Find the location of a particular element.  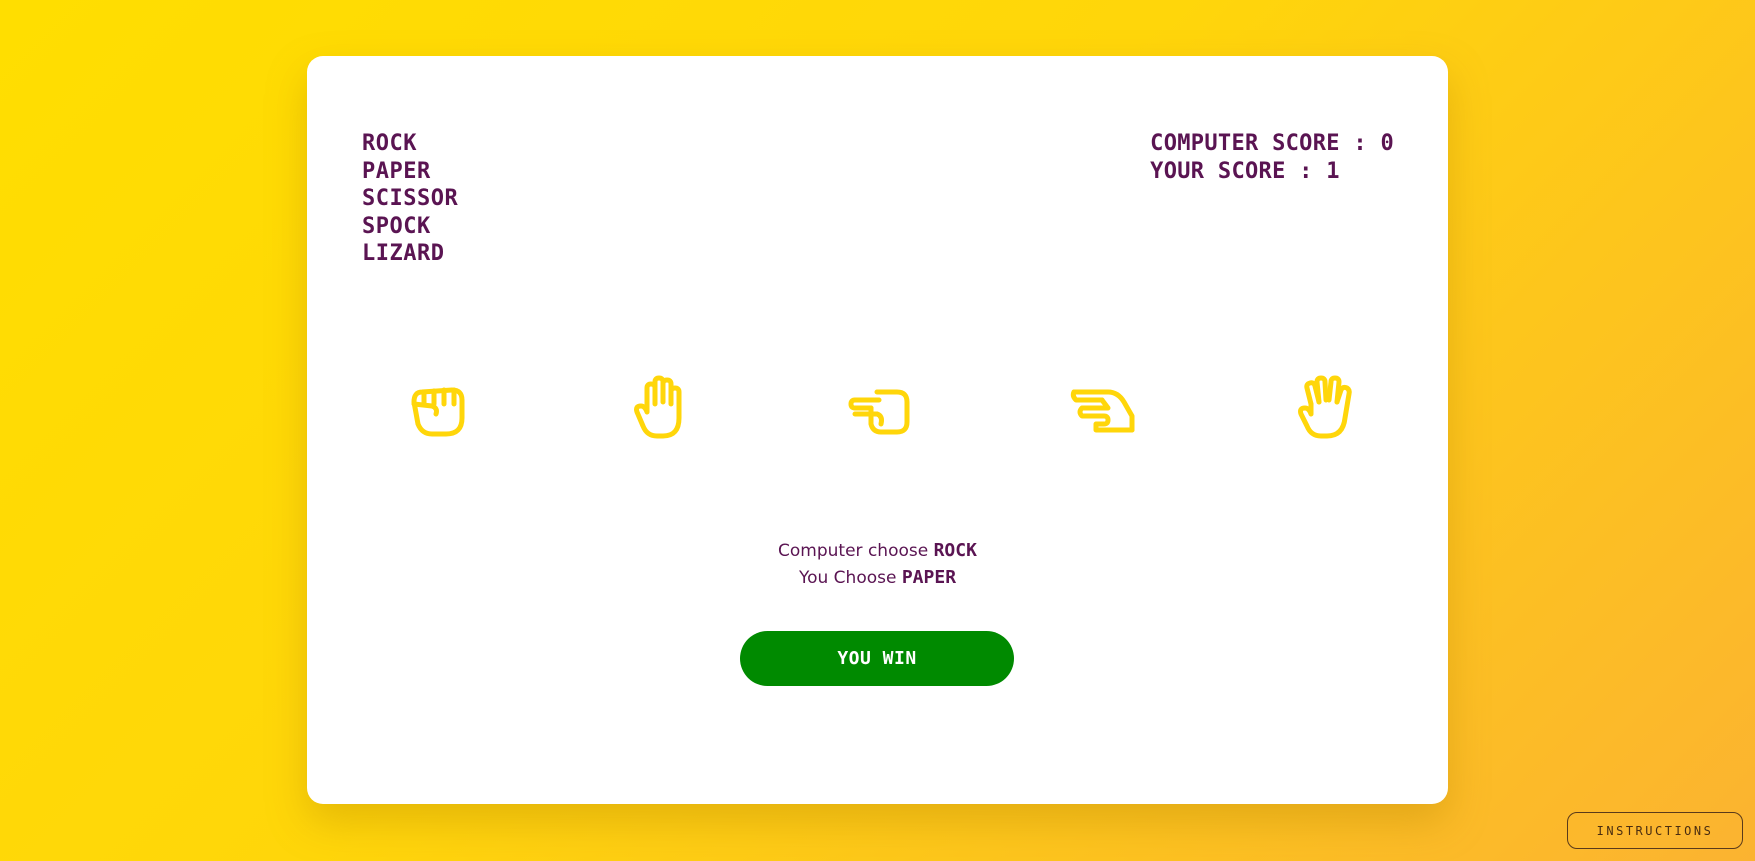

instructions-button: INSTRUCTIONS is located at coordinates (1655, 830).